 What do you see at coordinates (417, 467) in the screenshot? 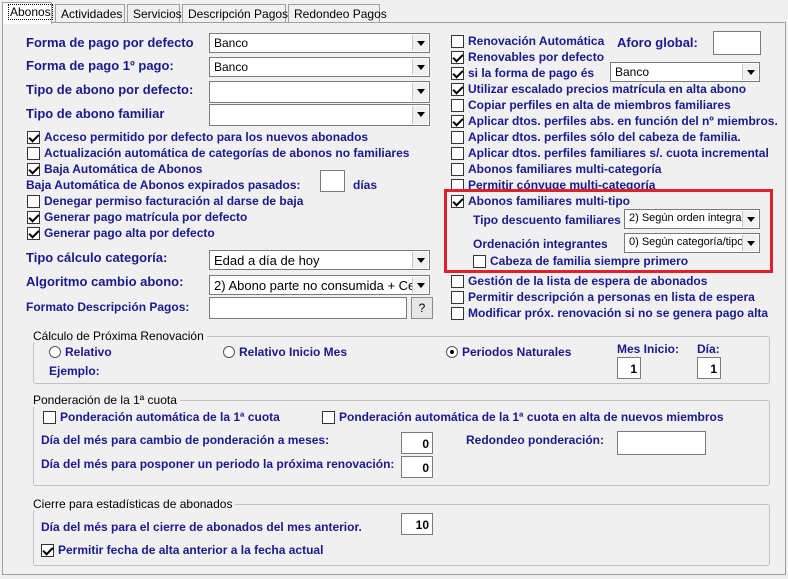
I see `dia-posponer-input: 0` at bounding box center [417, 467].